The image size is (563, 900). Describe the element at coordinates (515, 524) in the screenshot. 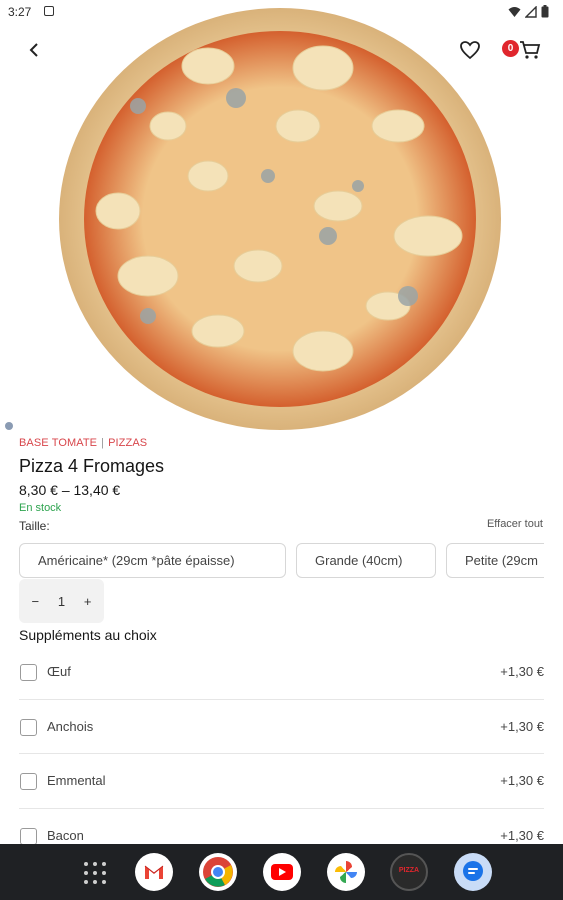

I see `clear-all-button: Effacer tout` at that location.